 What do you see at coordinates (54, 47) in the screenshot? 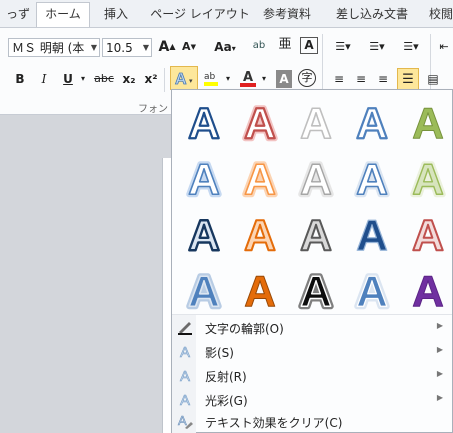
I see `font-name-combo: ＭＳ 明朝 (本 ▼` at bounding box center [54, 47].